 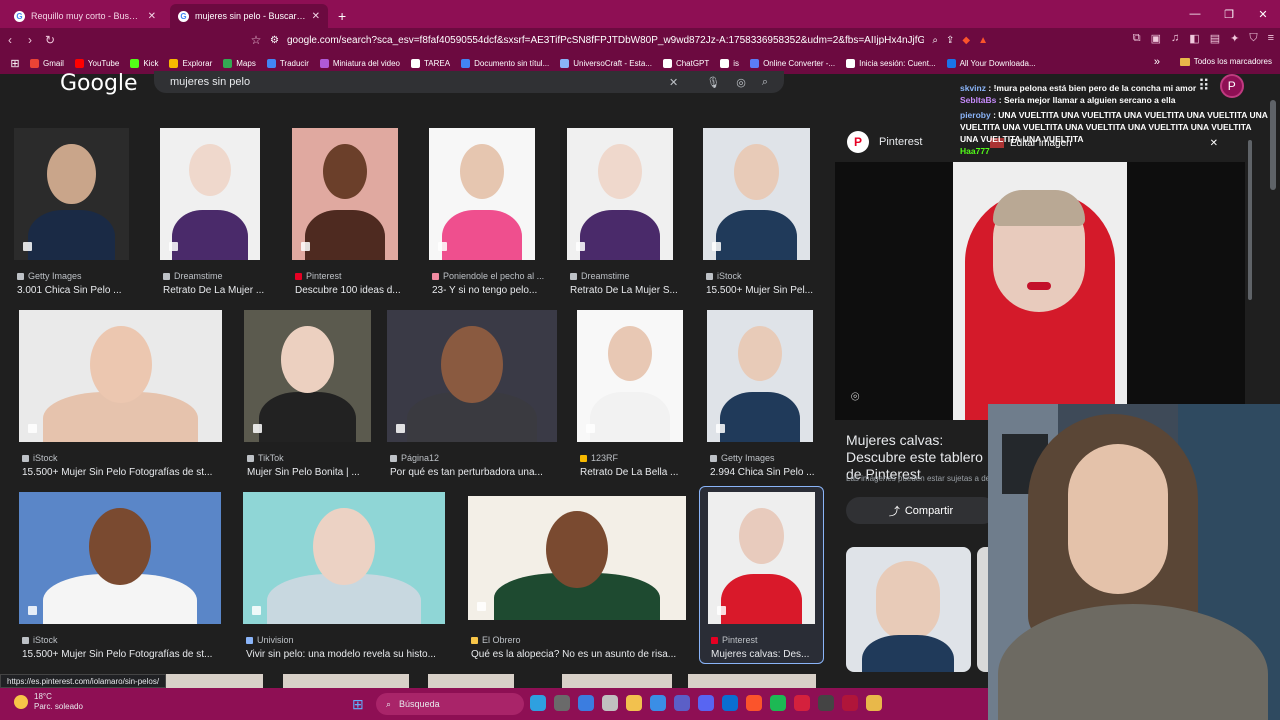 I want to click on brave-icon, so click(x=754, y=703).